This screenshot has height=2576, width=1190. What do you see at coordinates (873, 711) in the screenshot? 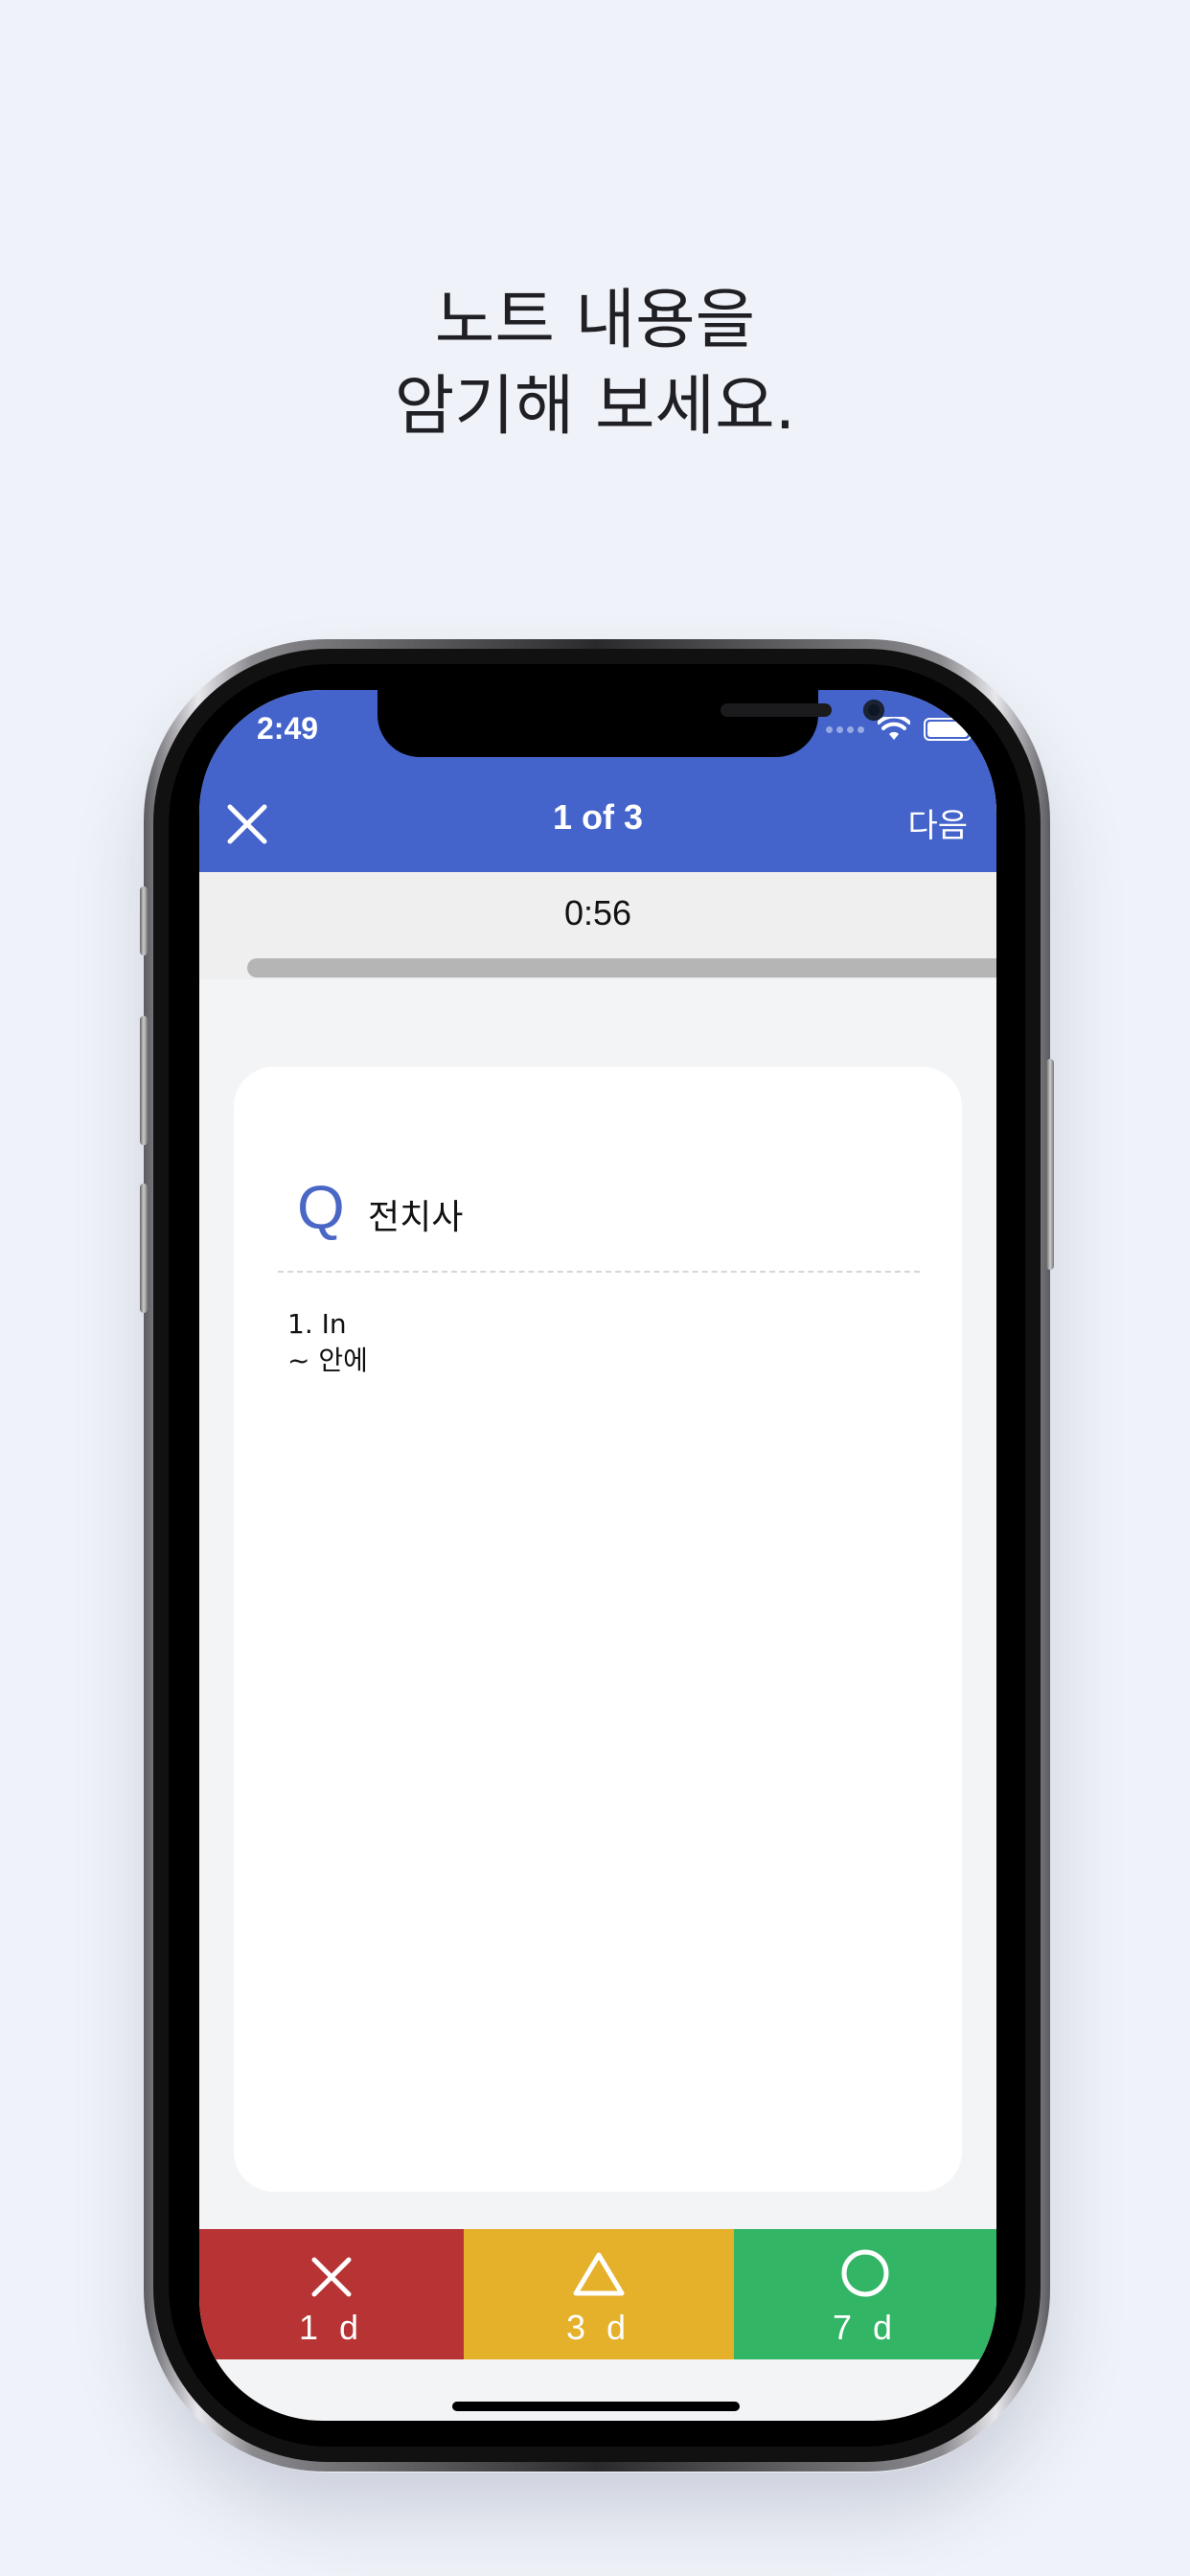
I see `front-camera` at bounding box center [873, 711].